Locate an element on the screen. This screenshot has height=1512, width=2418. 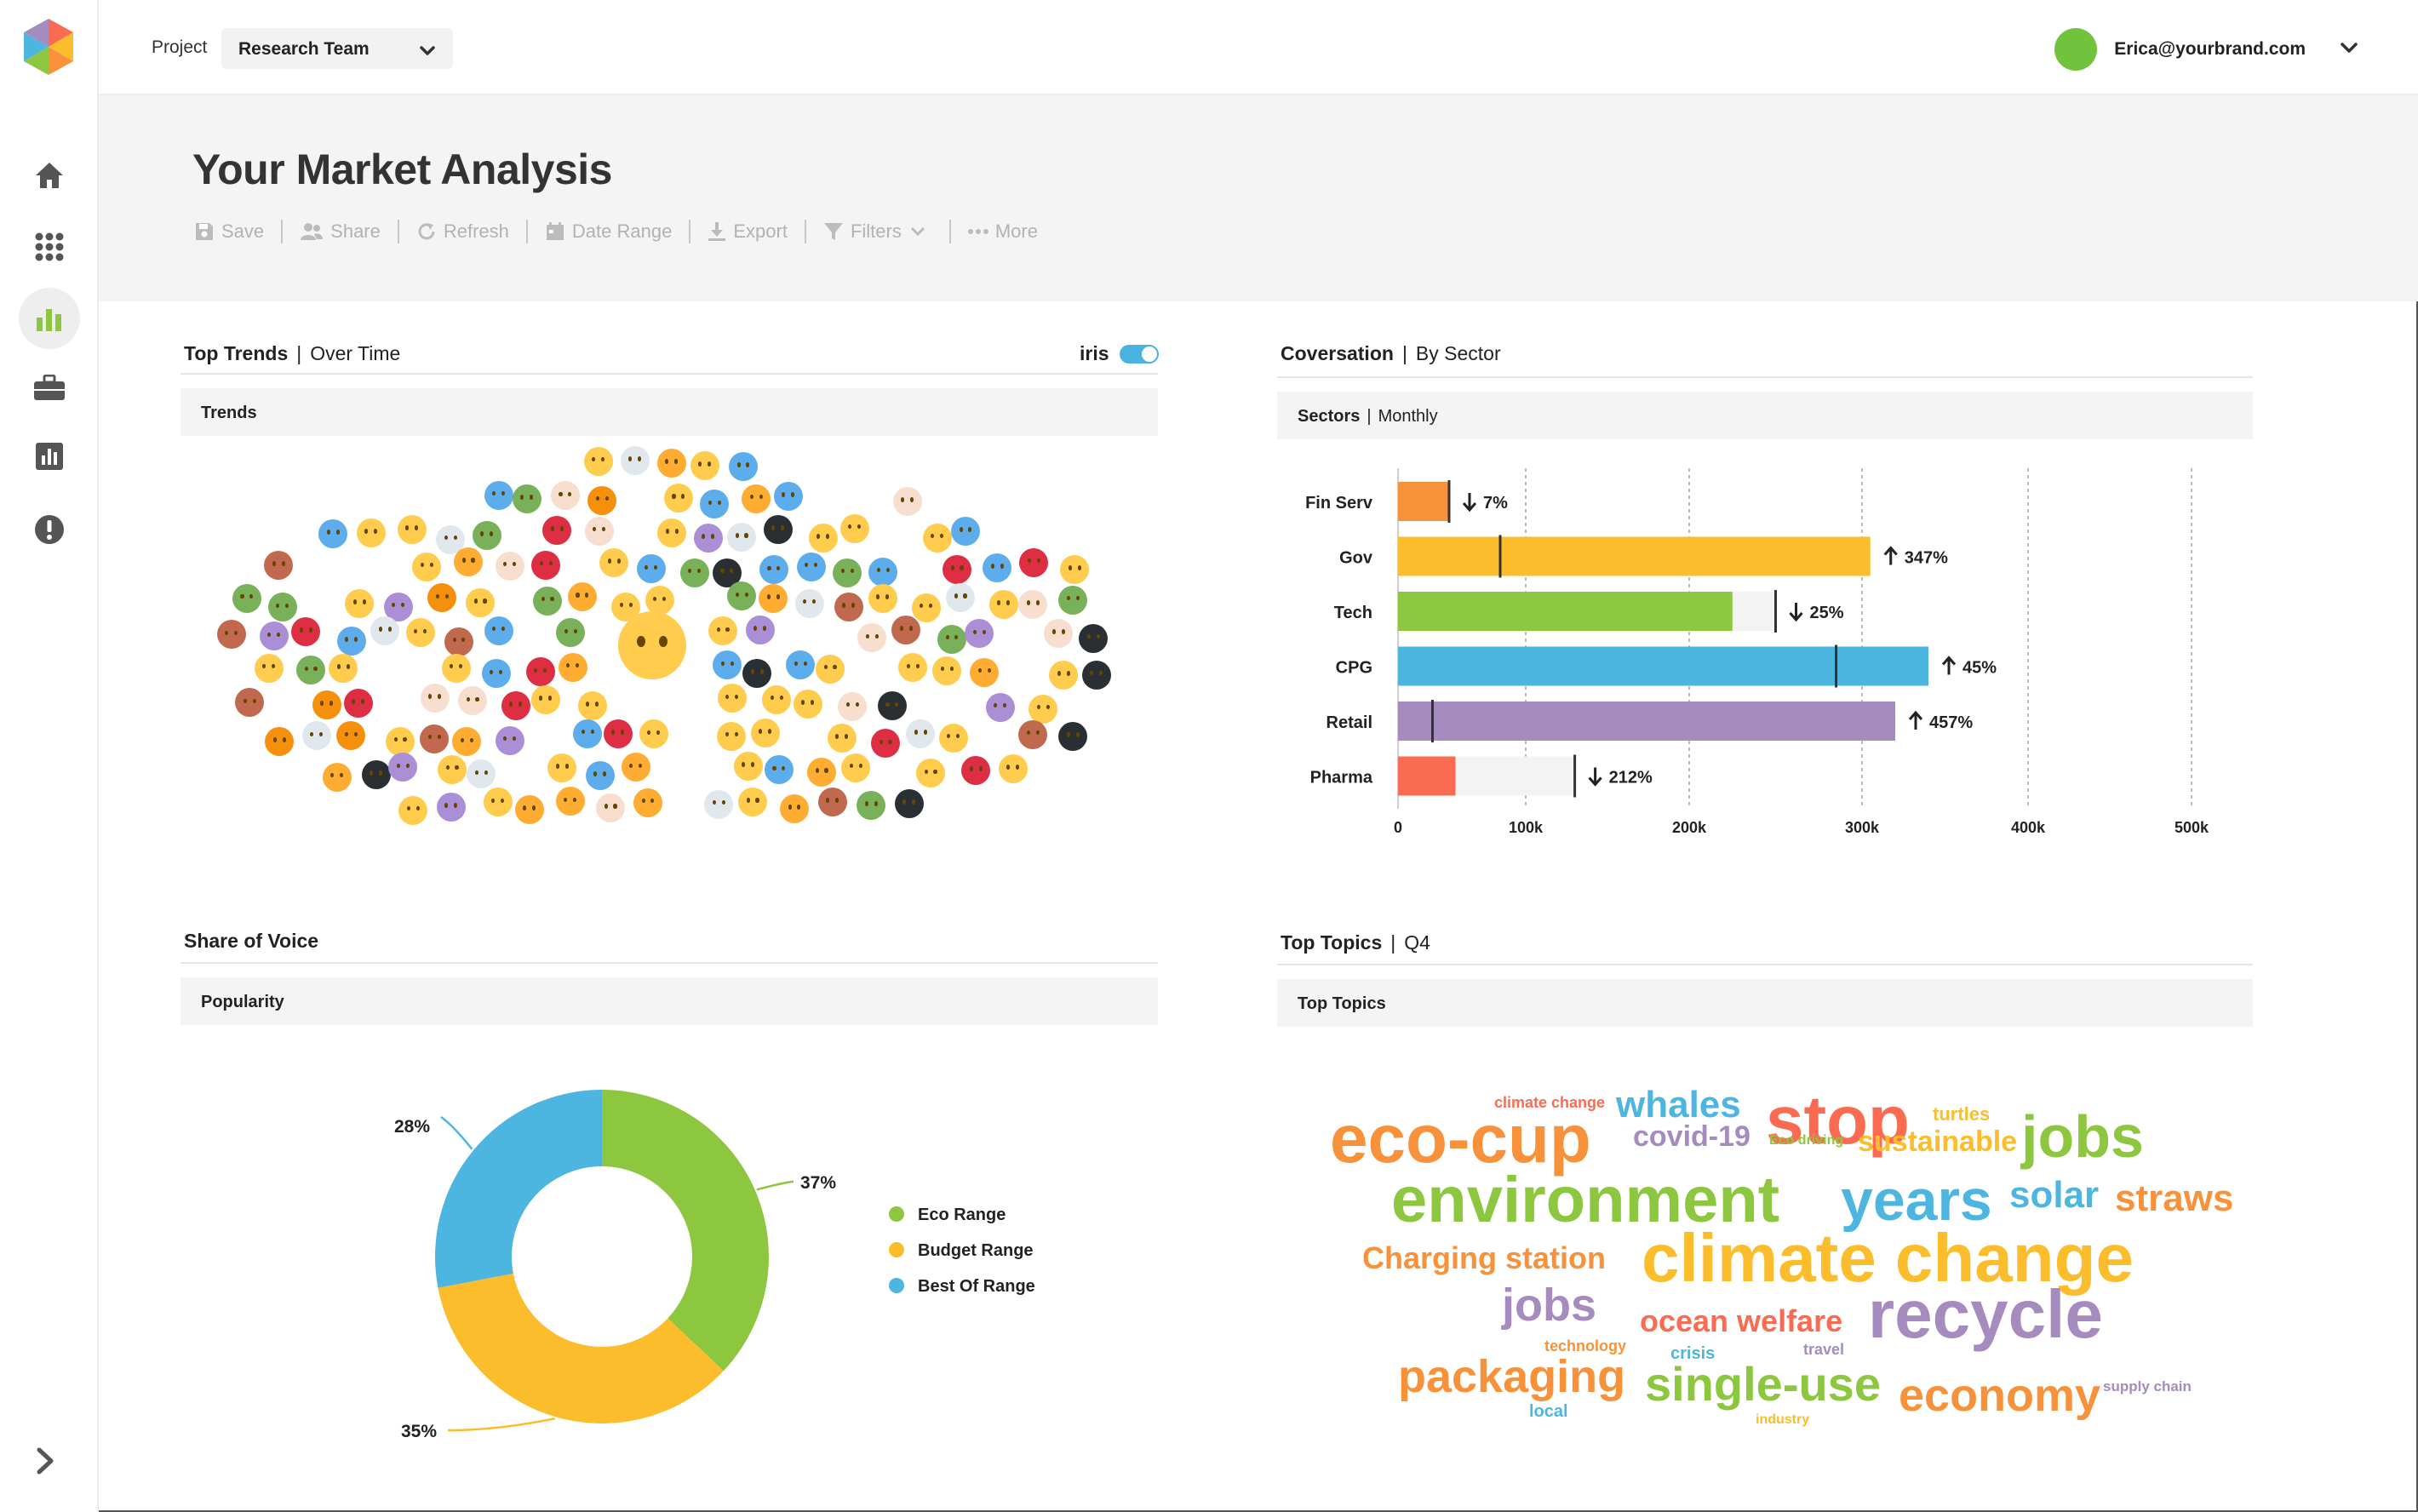
x-tick-label: 0 is located at coordinates (1398, 827).